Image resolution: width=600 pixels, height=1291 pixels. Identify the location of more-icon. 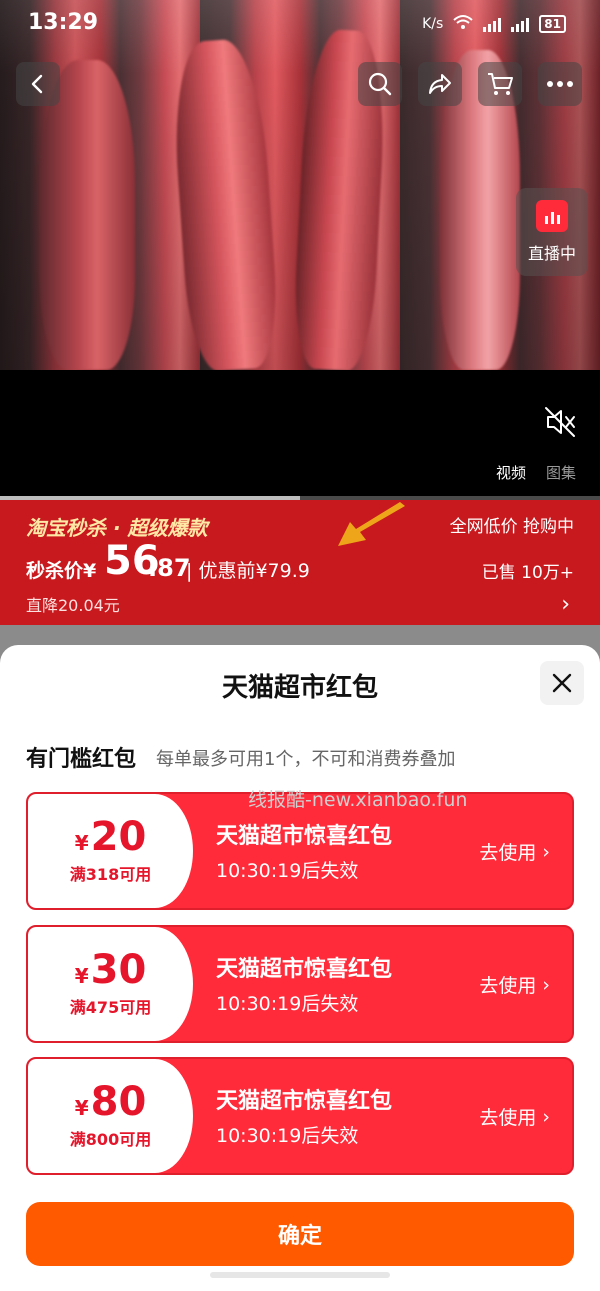
(560, 84).